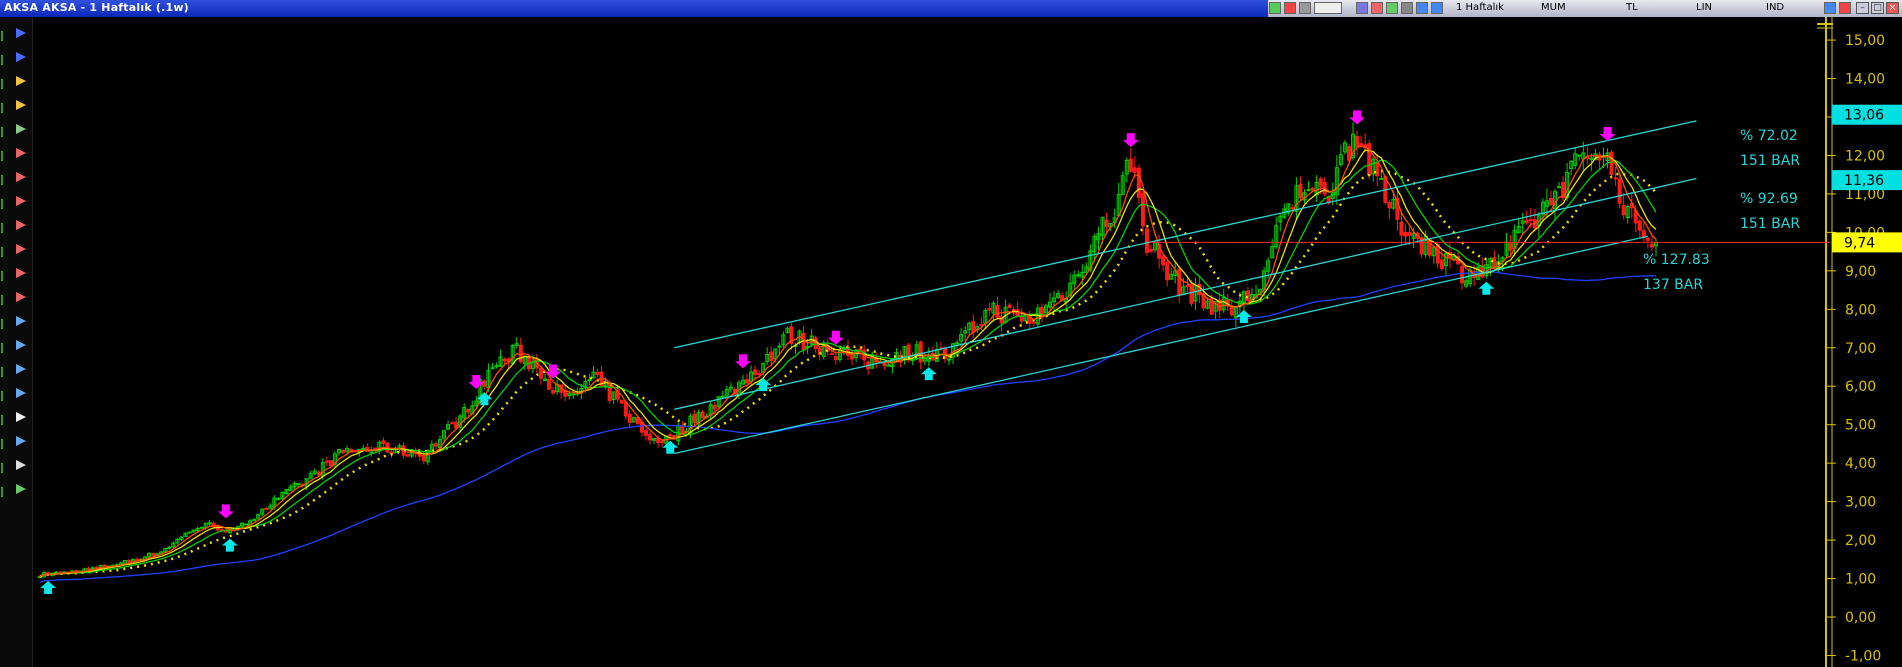  I want to click on price-tag: 11,36, so click(1867, 180).